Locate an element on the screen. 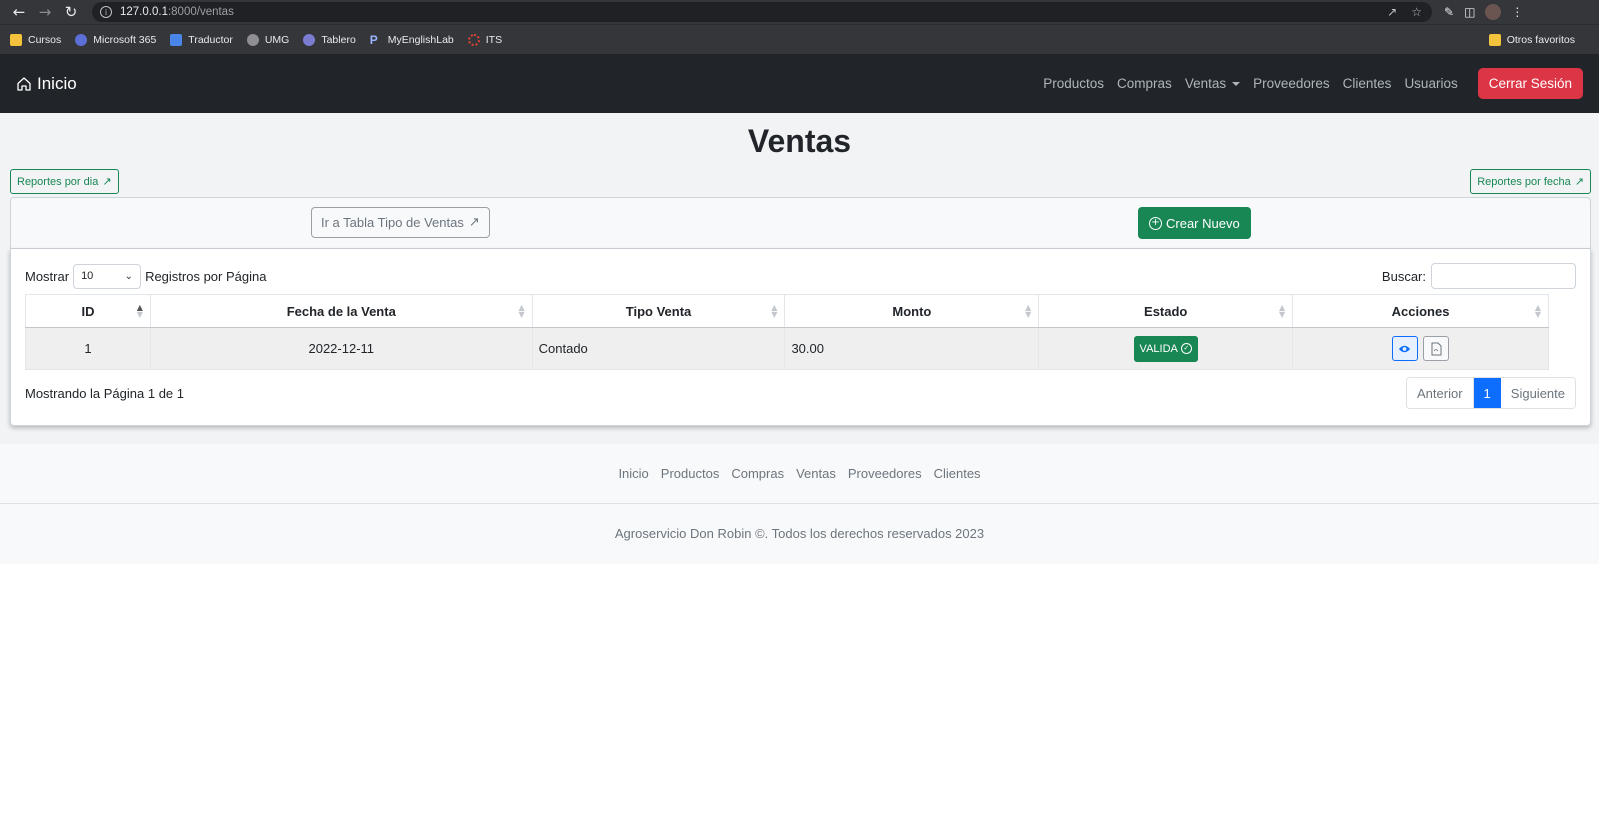  per-page-label: Registros por Página is located at coordinates (206, 276).